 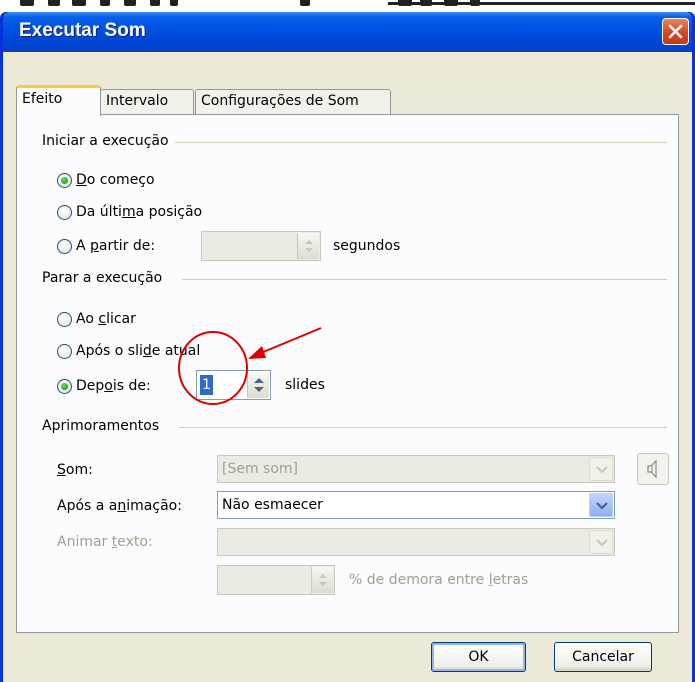 I want to click on radio-a-partir-de: A partir de:, so click(x=106, y=246).